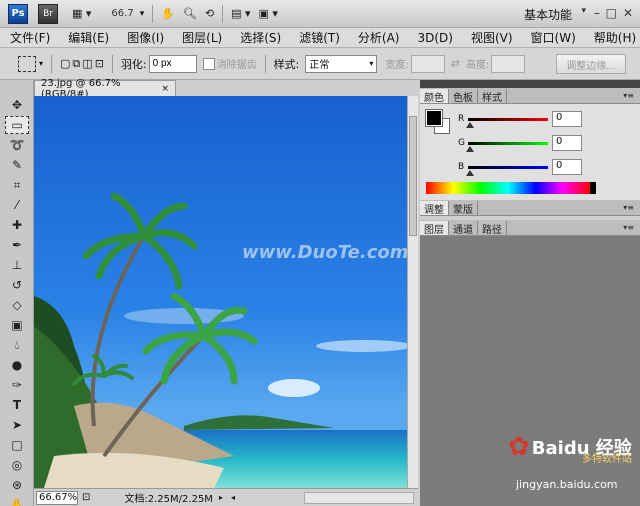 Image resolution: width=640 pixels, height=506 pixels. Describe the element at coordinates (628, 207) in the screenshot. I see `adjustments-menu-icon: ▾≡` at that location.